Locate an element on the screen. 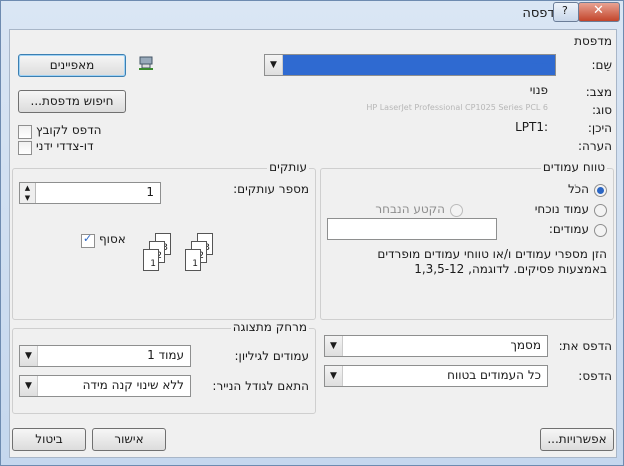 The image size is (624, 466). ok-button: אישור is located at coordinates (129, 439).